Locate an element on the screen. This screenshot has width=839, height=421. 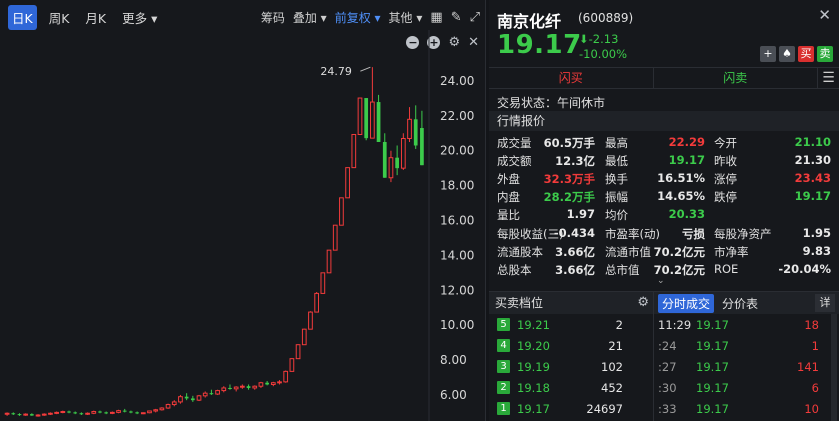
tab-tick-trades: 分时成交 is located at coordinates (686, 303).